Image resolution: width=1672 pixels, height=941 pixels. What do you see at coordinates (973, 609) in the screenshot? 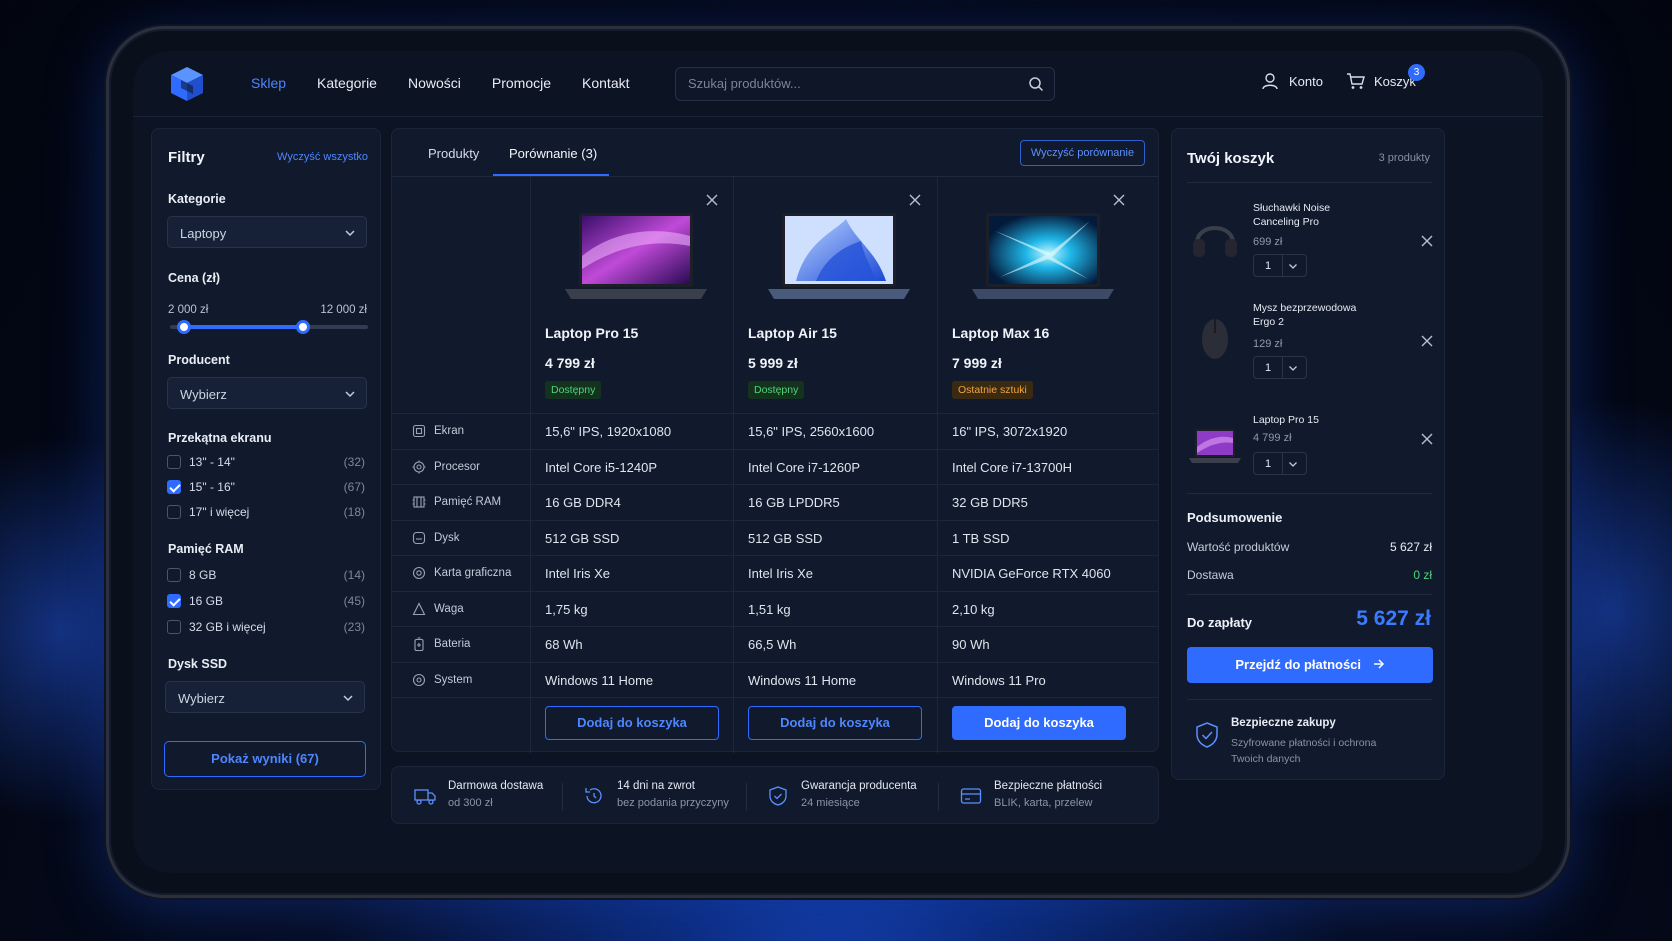
I see `spec-value: 2,10 kg` at bounding box center [973, 609].